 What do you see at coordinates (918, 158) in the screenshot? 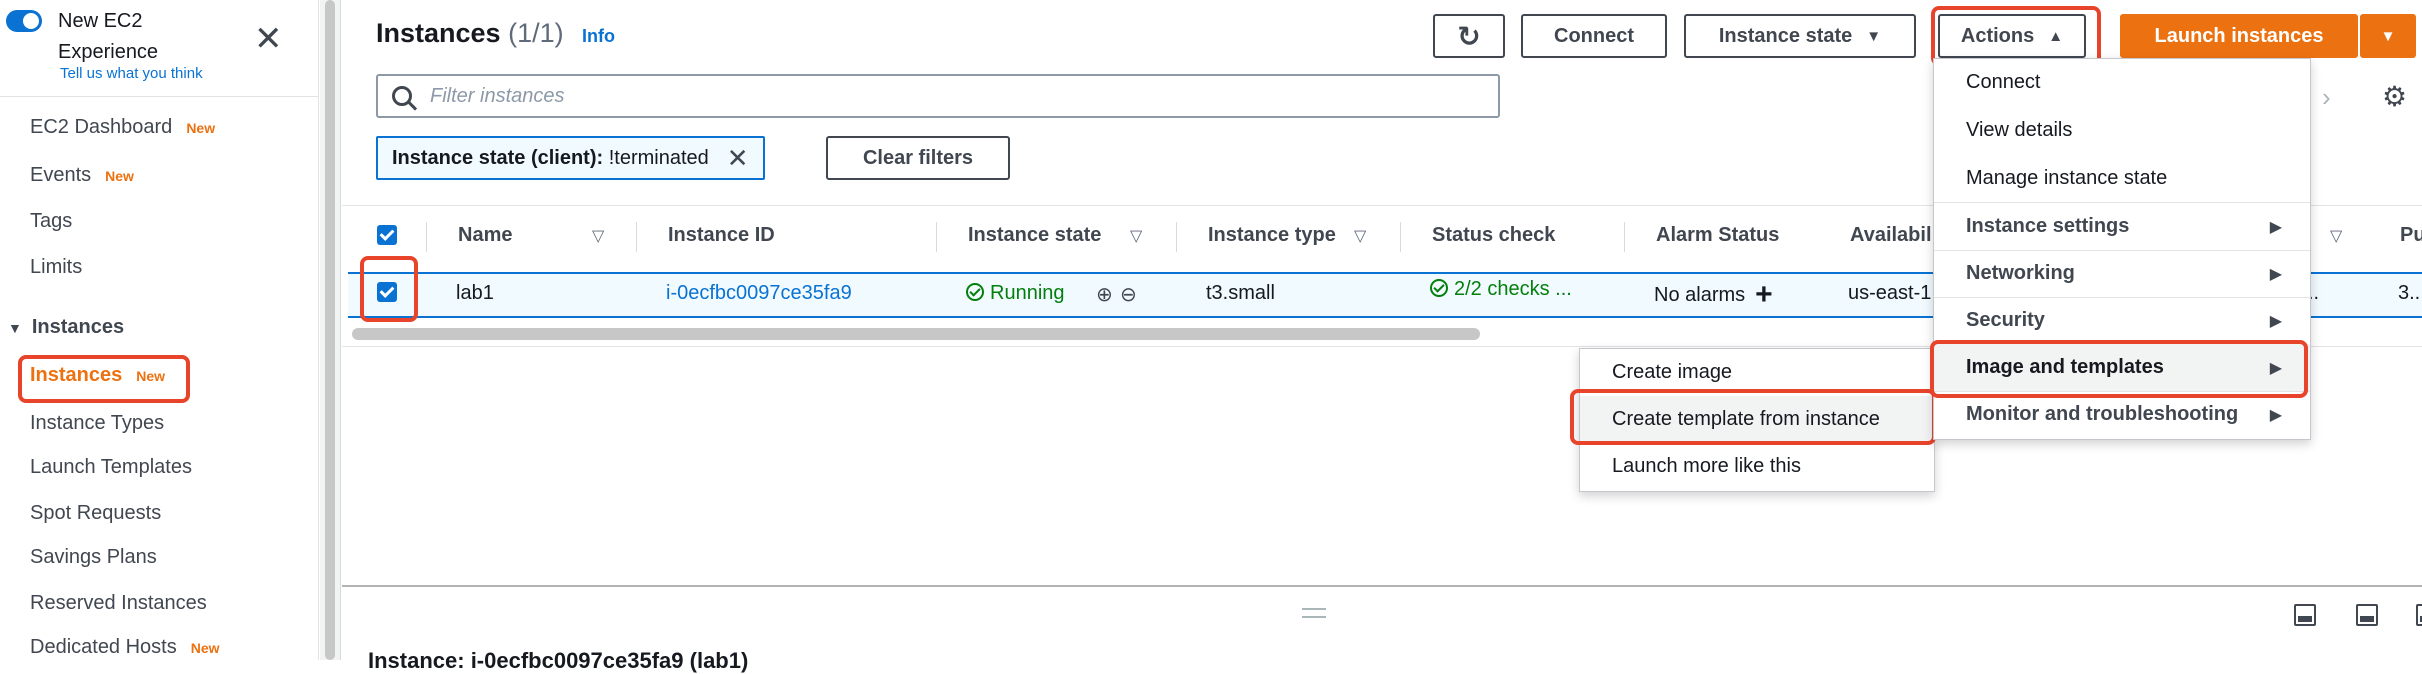
I see `clear-filters-button: Clear filters` at bounding box center [918, 158].